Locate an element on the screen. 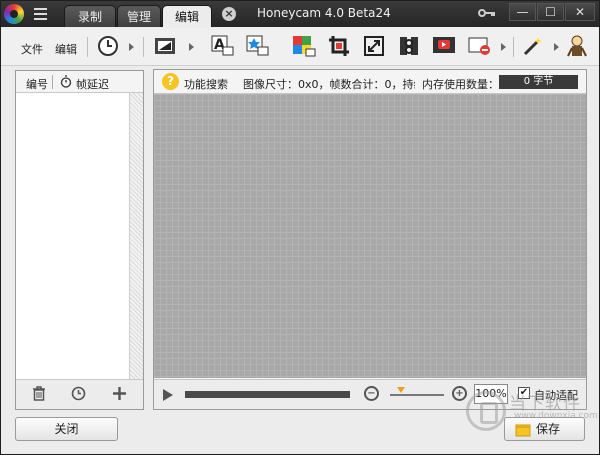 This screenshot has width=600, height=455. minimize-button: — is located at coordinates (522, 12).